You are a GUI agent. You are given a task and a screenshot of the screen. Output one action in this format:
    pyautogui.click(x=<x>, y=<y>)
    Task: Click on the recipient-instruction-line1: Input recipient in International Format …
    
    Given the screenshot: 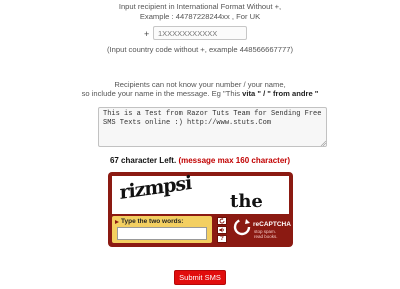 What is the action you would take?
    pyautogui.click(x=200, y=6)
    